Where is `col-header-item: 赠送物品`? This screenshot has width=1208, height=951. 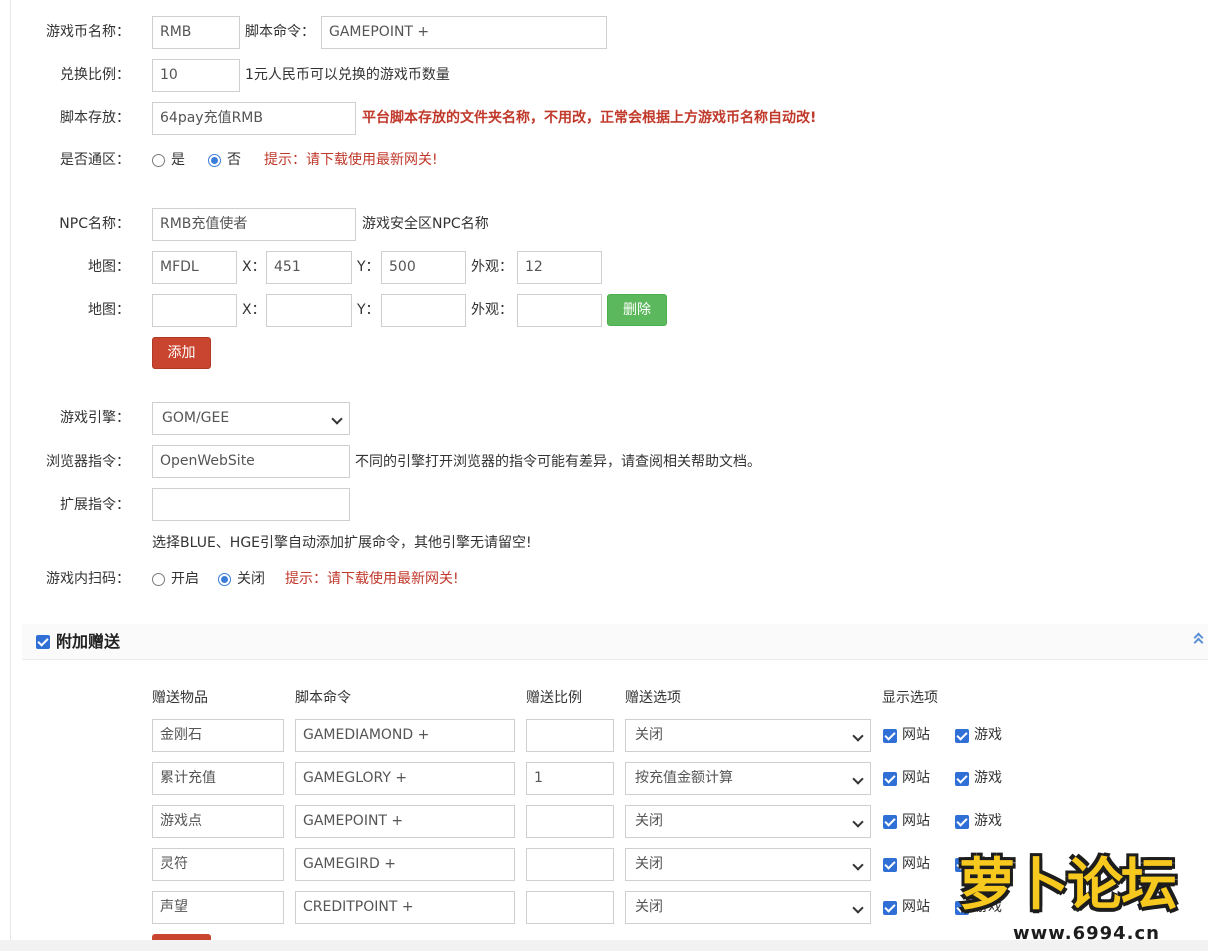 col-header-item: 赠送物品 is located at coordinates (180, 698).